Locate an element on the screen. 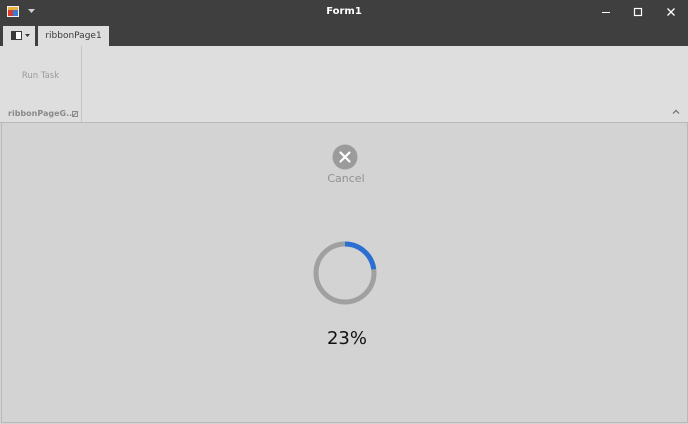 This screenshot has width=688, height=424. cancel-button: Cancel is located at coordinates (346, 166).